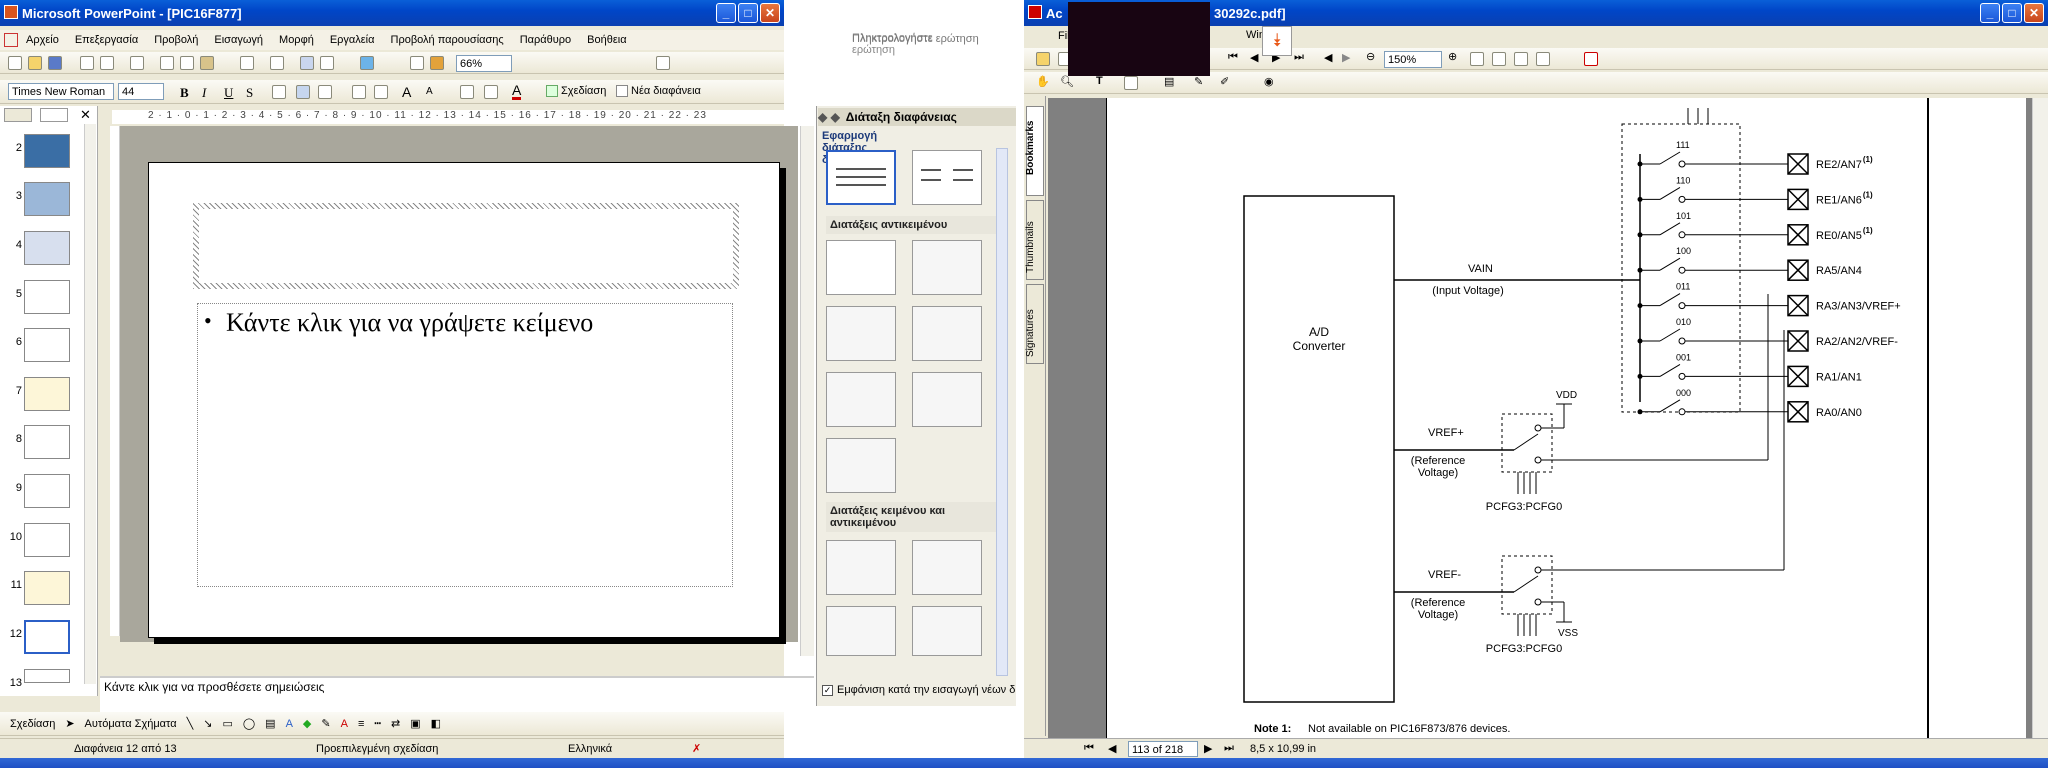 The image size is (2048, 768). I want to click on ppt-title-bar: Microsoft PowerPoint - [PIC16F877] _ □ ✕, so click(392, 13).